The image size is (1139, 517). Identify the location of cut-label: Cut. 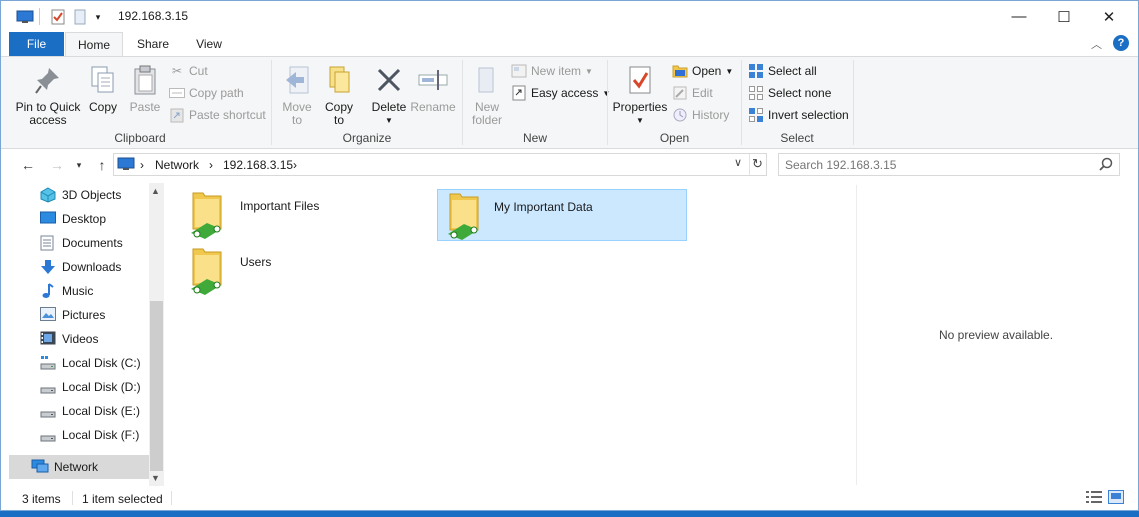
(198, 71).